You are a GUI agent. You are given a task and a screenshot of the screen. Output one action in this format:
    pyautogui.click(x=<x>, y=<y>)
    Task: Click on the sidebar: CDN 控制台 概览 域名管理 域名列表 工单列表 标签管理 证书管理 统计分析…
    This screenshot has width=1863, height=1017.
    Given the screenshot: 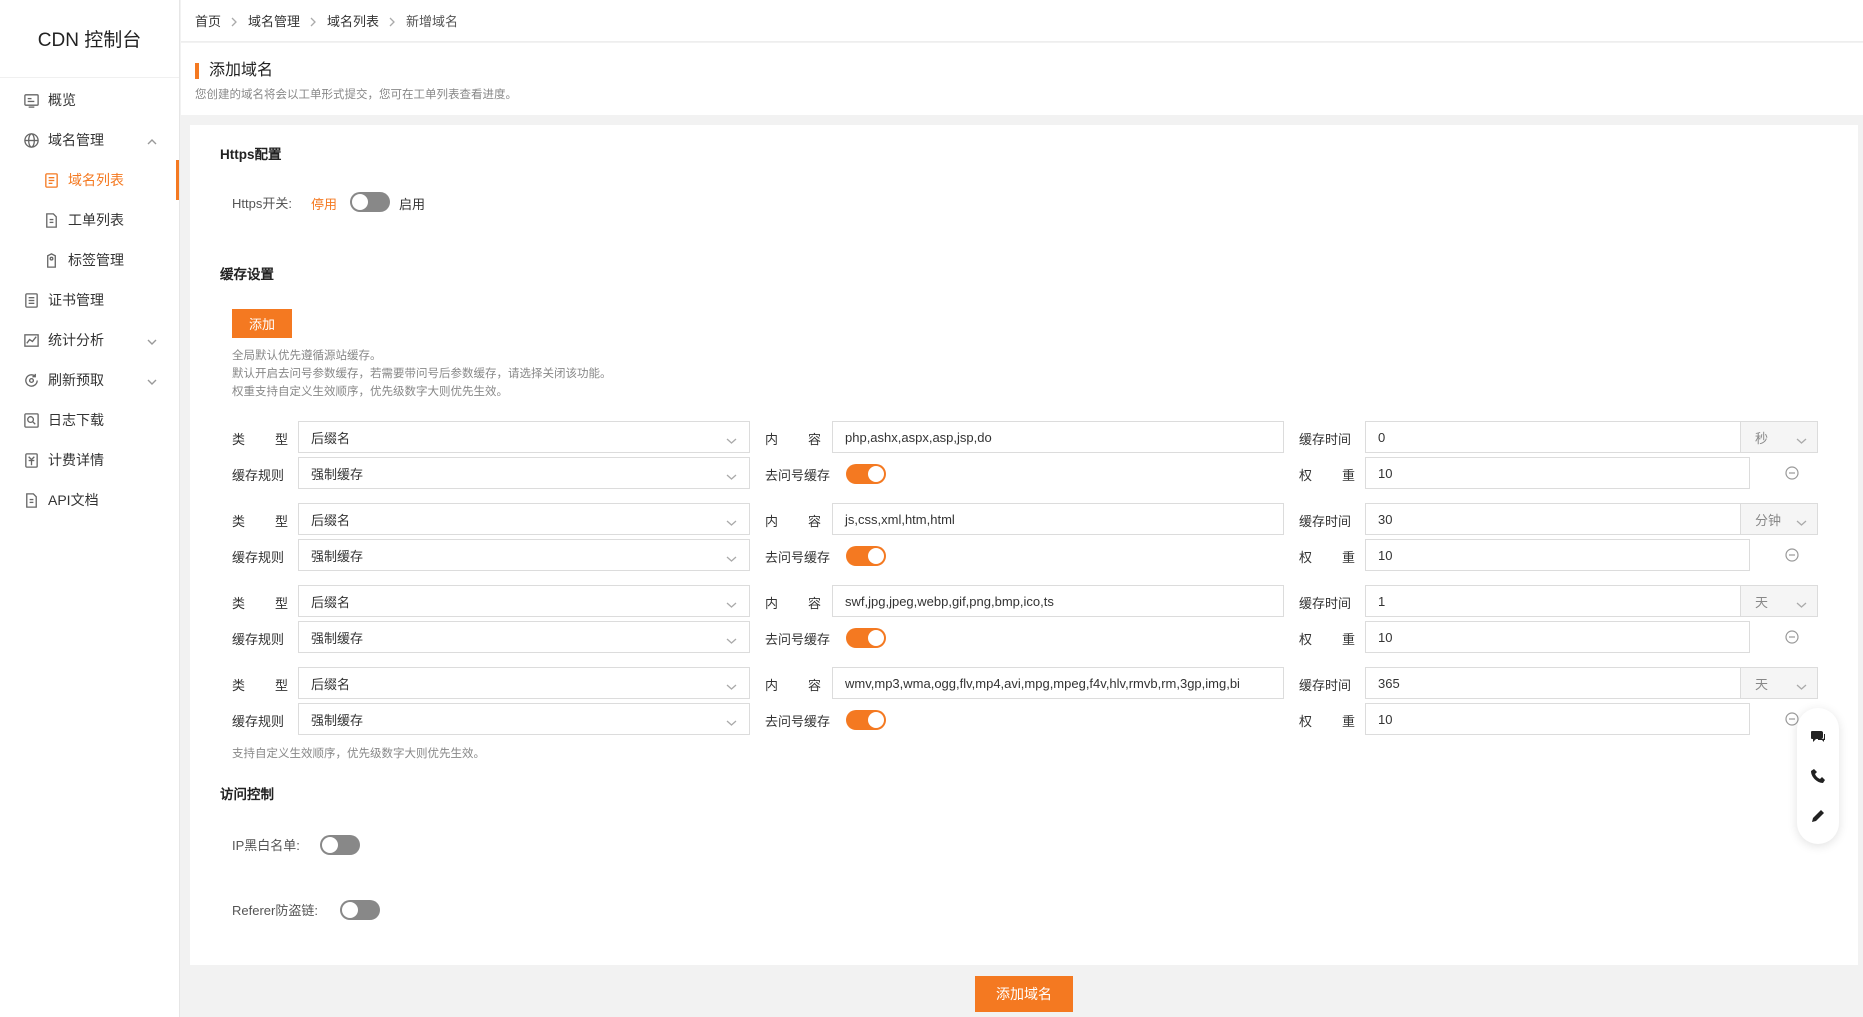 What is the action you would take?
    pyautogui.click(x=90, y=508)
    